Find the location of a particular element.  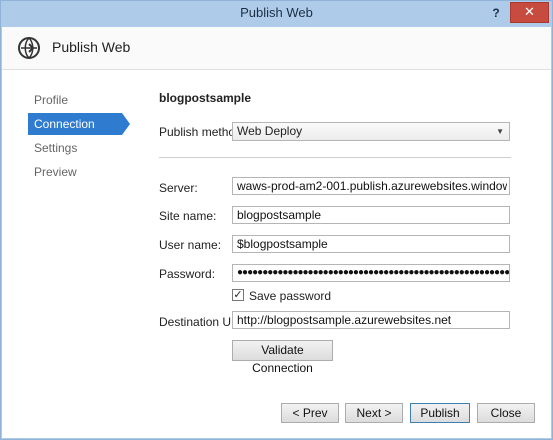

help-button: ? is located at coordinates (496, 13).